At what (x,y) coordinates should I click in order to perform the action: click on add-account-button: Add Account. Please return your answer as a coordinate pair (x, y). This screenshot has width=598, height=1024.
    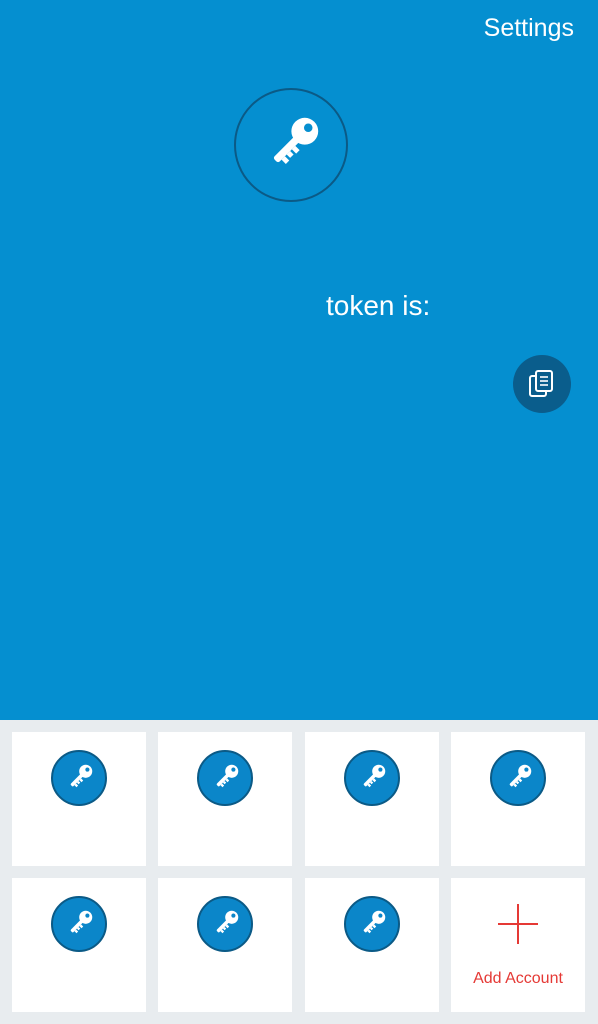
    Looking at the image, I should click on (518, 945).